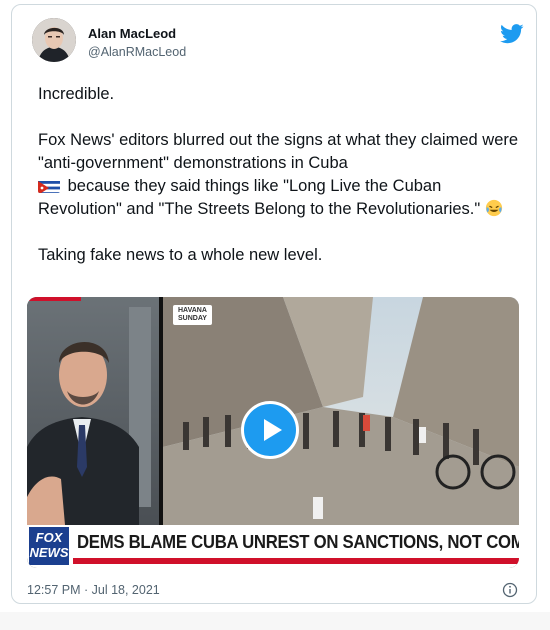 The height and width of the screenshot is (630, 550). Describe the element at coordinates (493, 208) in the screenshot. I see `laughing-crying-emoji-icon` at that location.